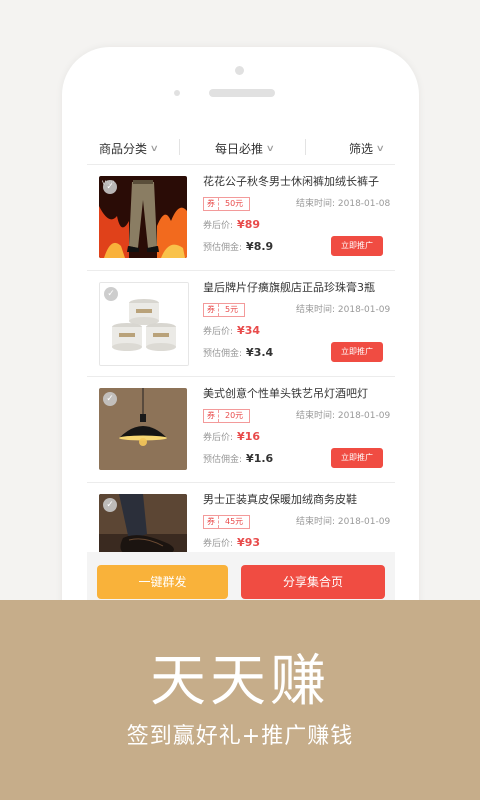  I want to click on coupon-amount: 45元, so click(234, 521).